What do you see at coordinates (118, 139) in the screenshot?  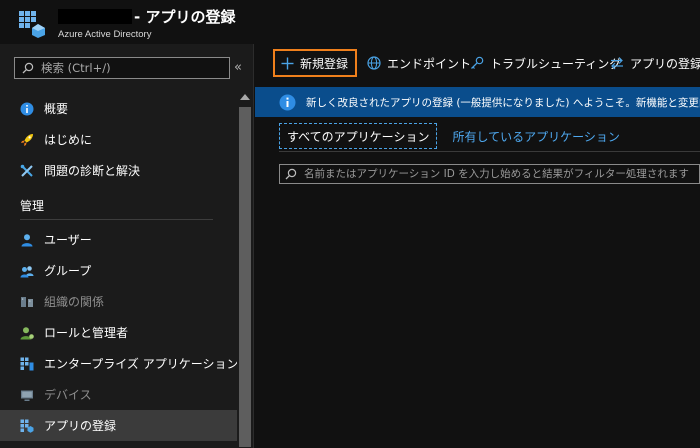 I see `sidebar-item-getting-started: はじめに` at bounding box center [118, 139].